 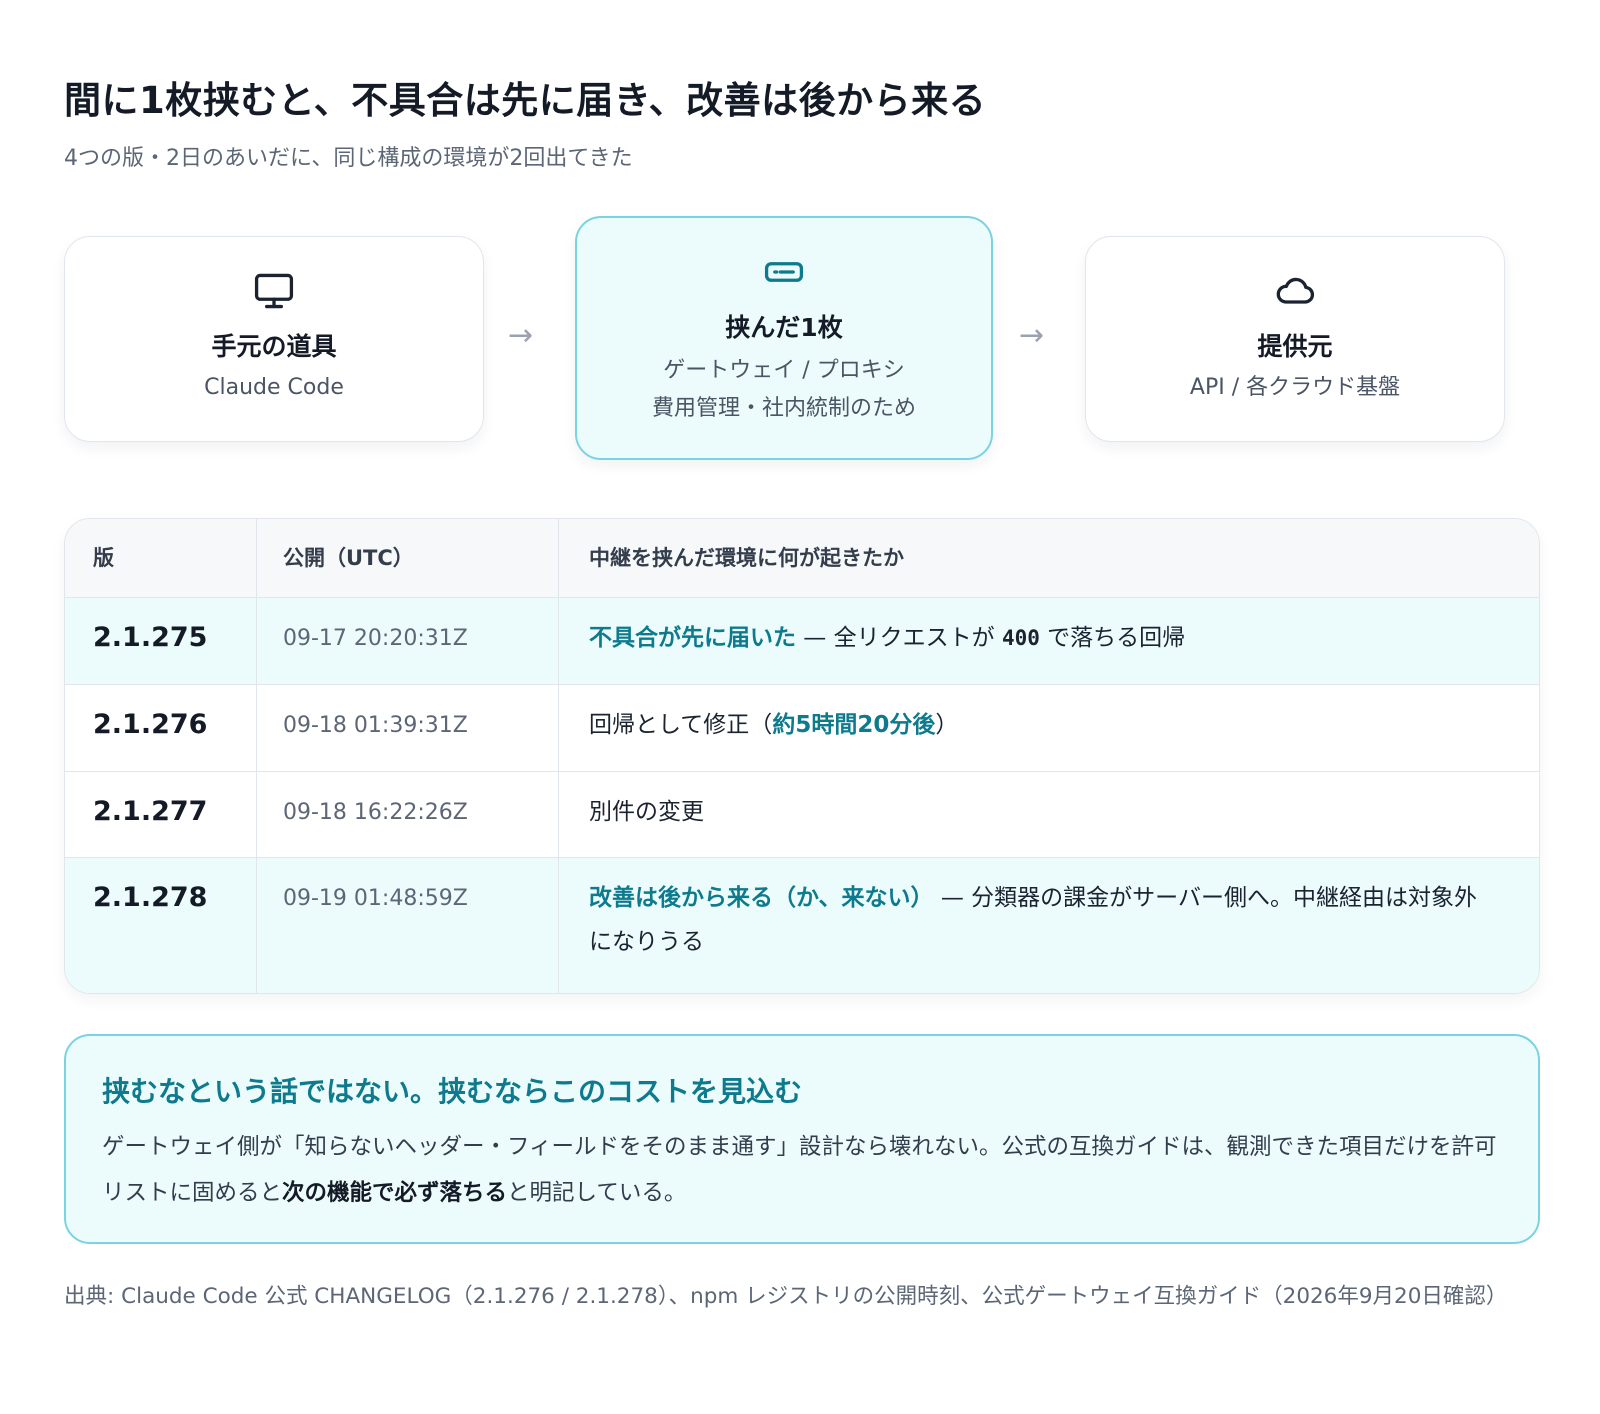 What do you see at coordinates (784, 327) in the screenshot?
I see `flow-node-title: 挟んだ1枚` at bounding box center [784, 327].